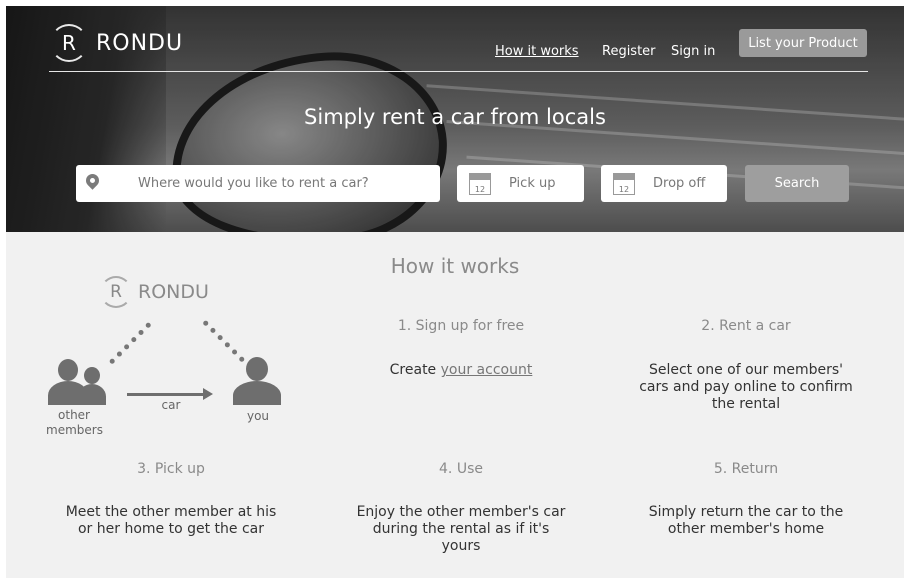 This screenshot has height=578, width=904. What do you see at coordinates (461, 469) in the screenshot?
I see `step-4-title: 4. Use` at bounding box center [461, 469].